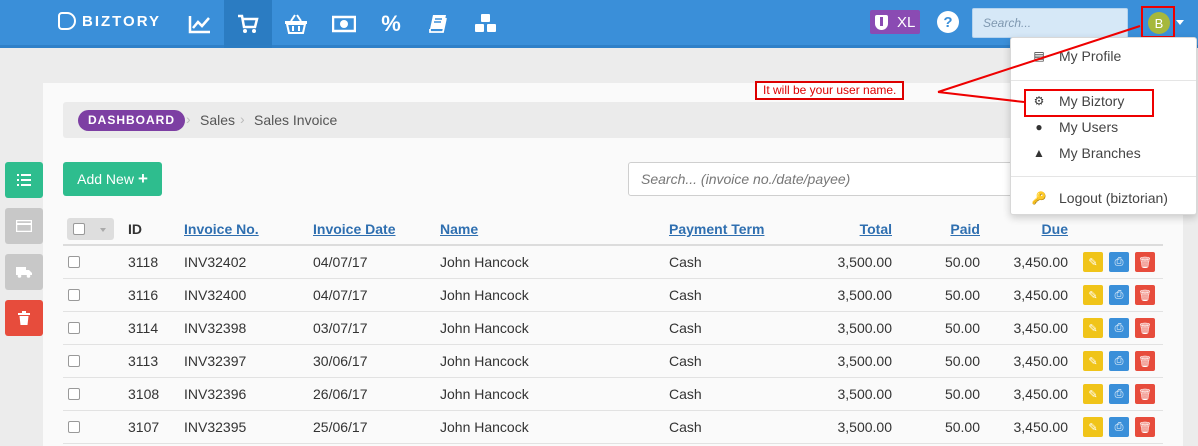  I want to click on tax-nav-button: %, so click(391, 24).